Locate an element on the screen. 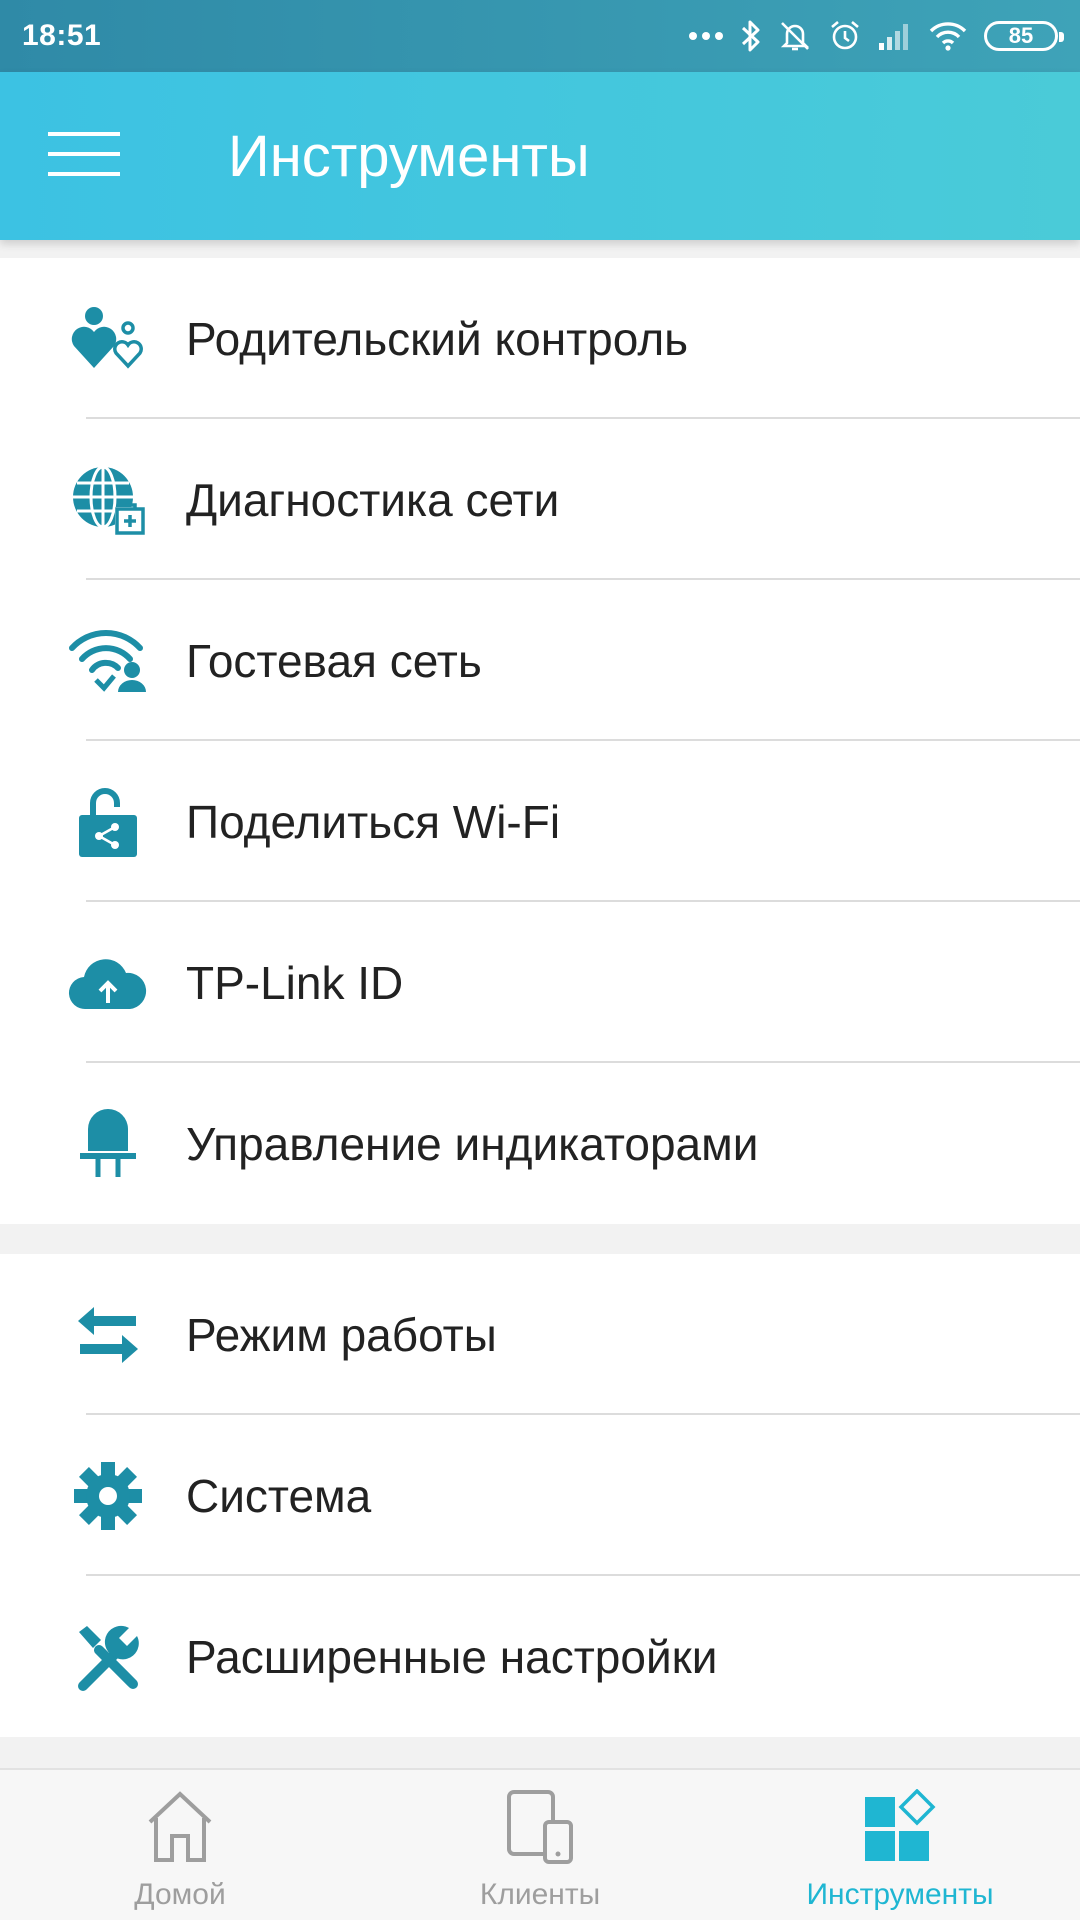 The height and width of the screenshot is (1920, 1080). more-dots-icon is located at coordinates (706, 36).